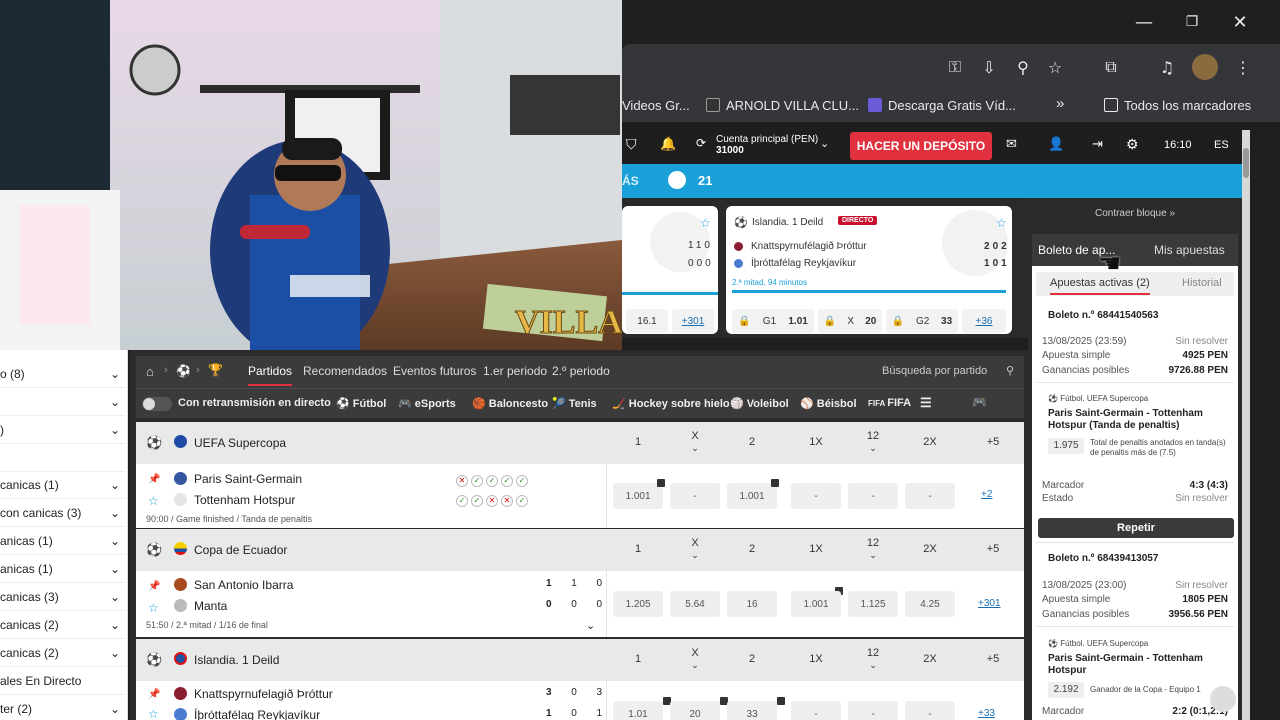  What do you see at coordinates (984, 321) in the screenshot?
I see `more-markets-link: +36` at bounding box center [984, 321].